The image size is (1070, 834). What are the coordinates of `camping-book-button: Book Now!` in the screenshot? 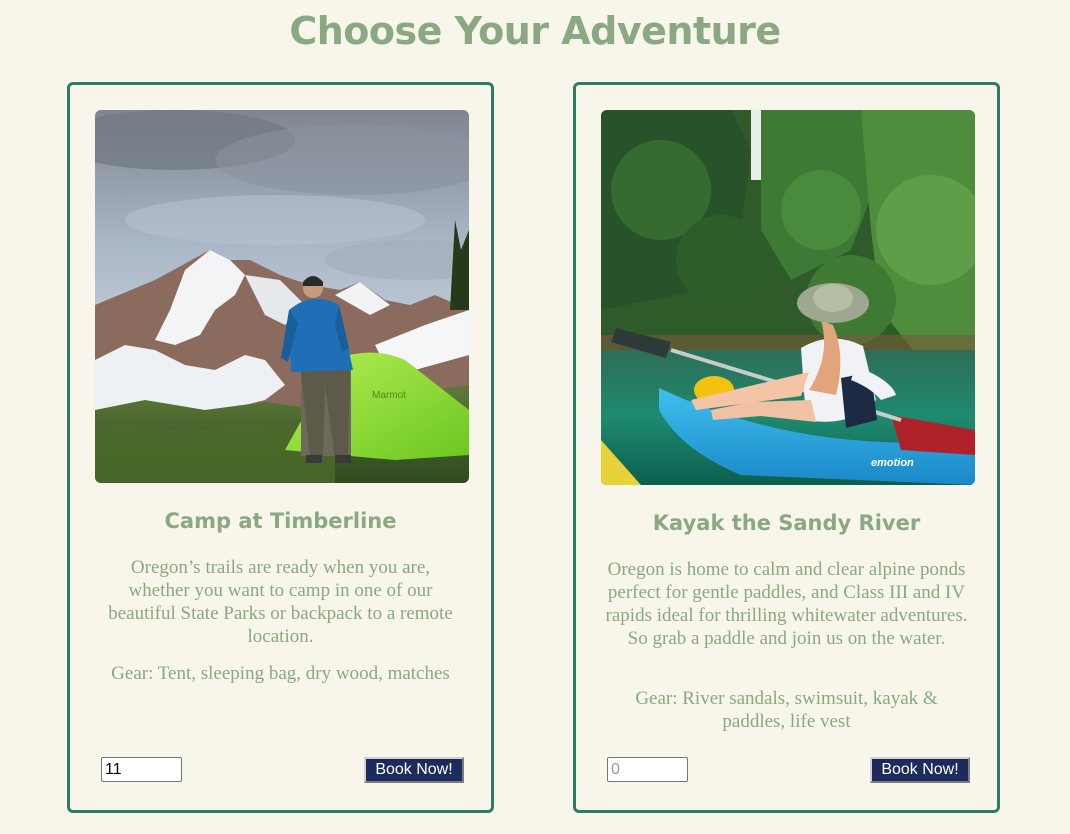 It's located at (414, 770).